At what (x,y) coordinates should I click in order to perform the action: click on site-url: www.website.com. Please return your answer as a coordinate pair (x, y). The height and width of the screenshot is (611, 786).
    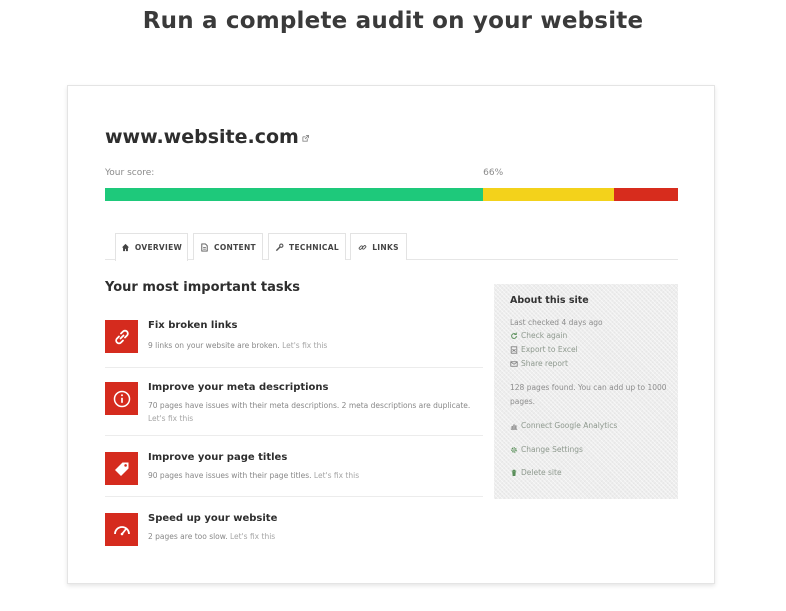
    Looking at the image, I should click on (202, 137).